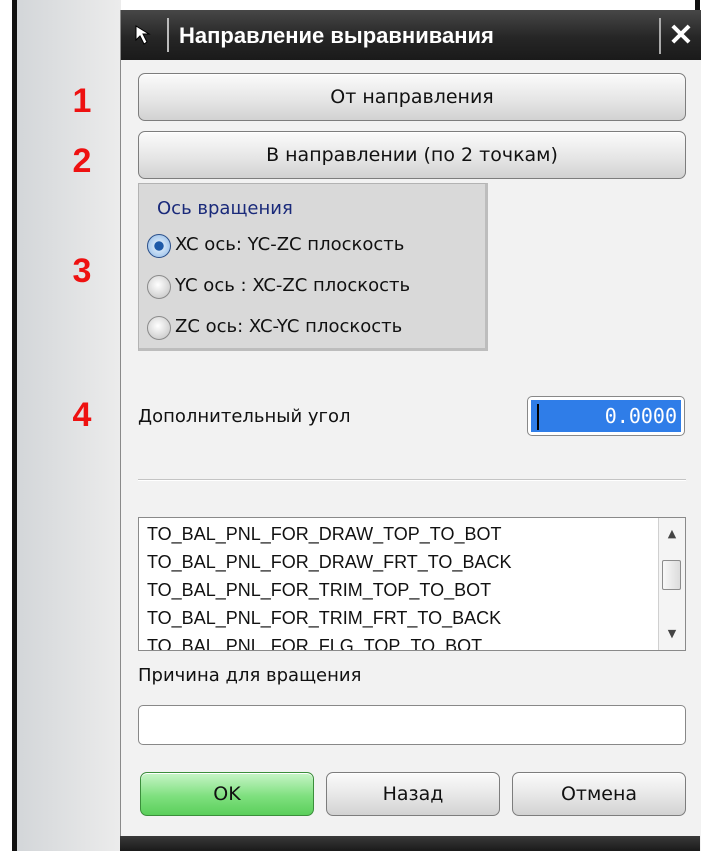 This screenshot has width=702, height=851. I want to click on scroll-down-icon: ▼, so click(672, 634).